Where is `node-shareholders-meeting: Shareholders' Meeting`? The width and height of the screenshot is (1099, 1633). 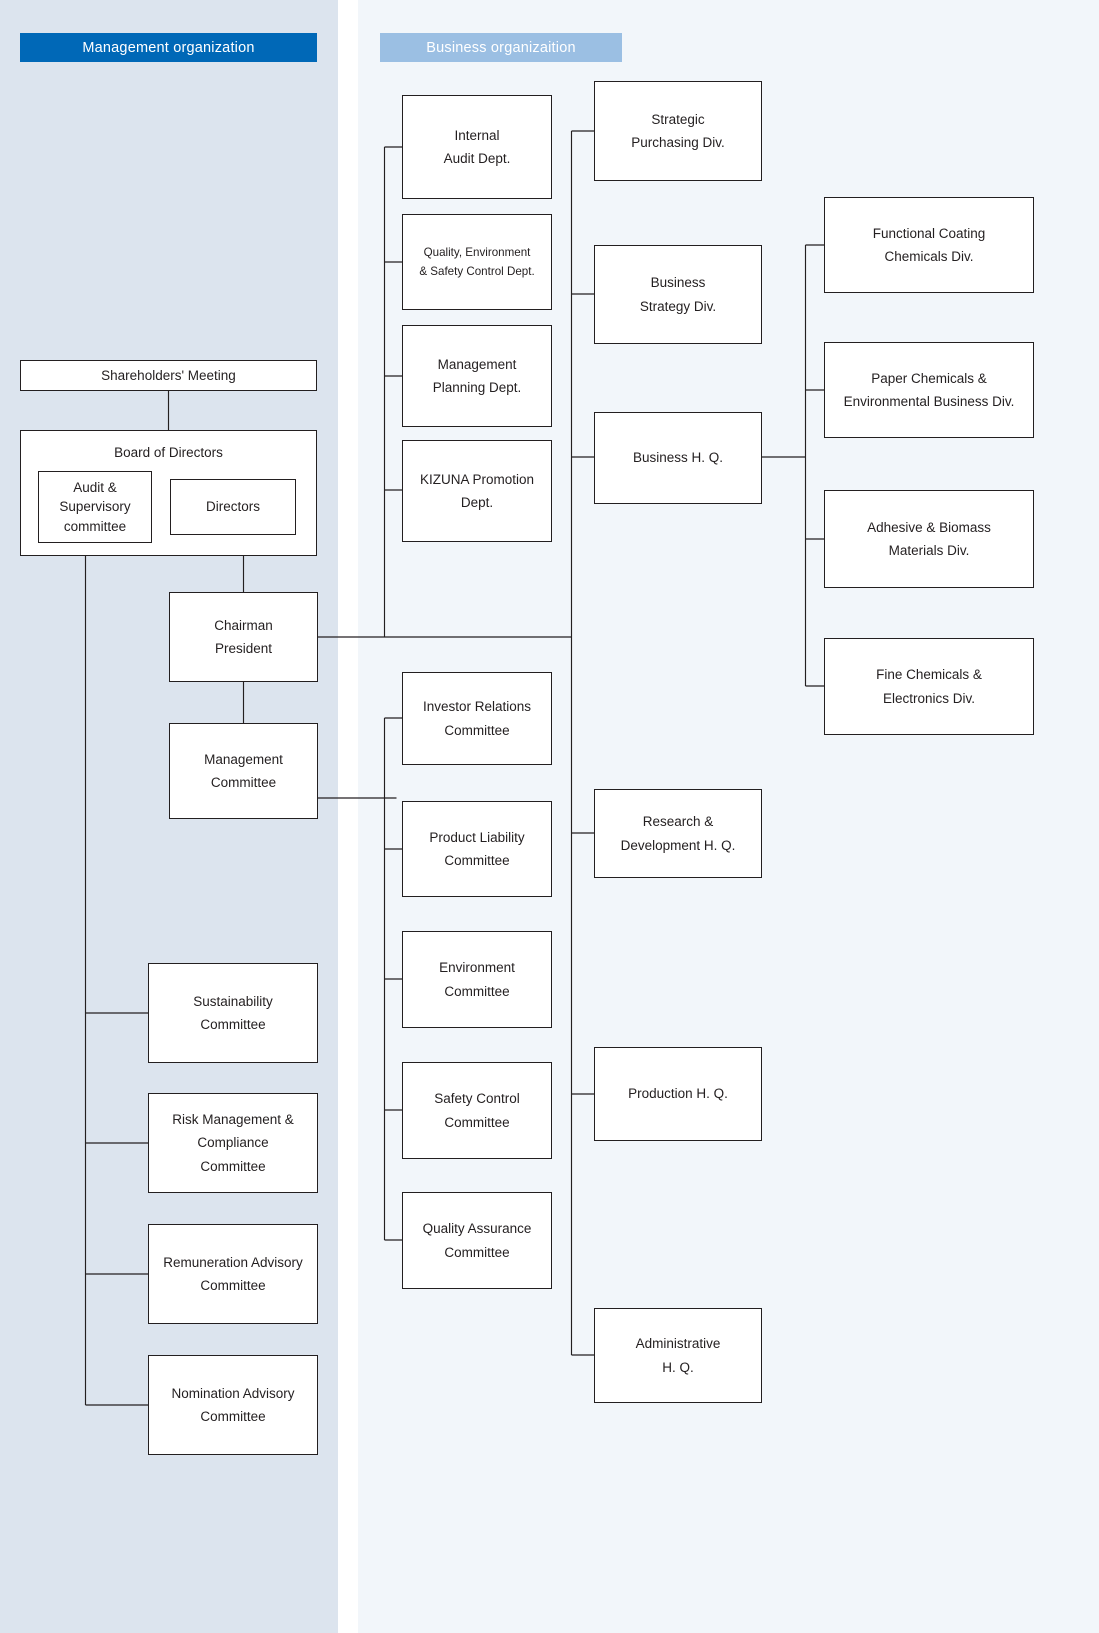
node-shareholders-meeting: Shareholders' Meeting is located at coordinates (168, 375).